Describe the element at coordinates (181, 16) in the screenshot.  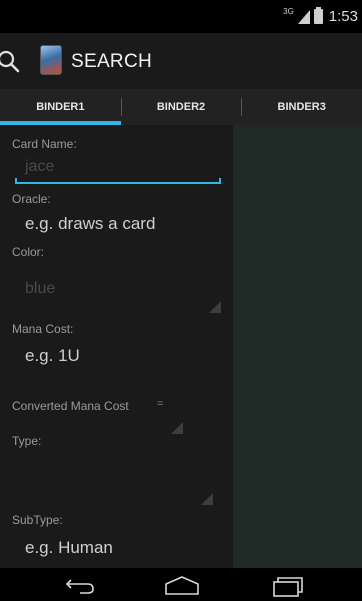
I see `status-bar: 3G 1:53` at that location.